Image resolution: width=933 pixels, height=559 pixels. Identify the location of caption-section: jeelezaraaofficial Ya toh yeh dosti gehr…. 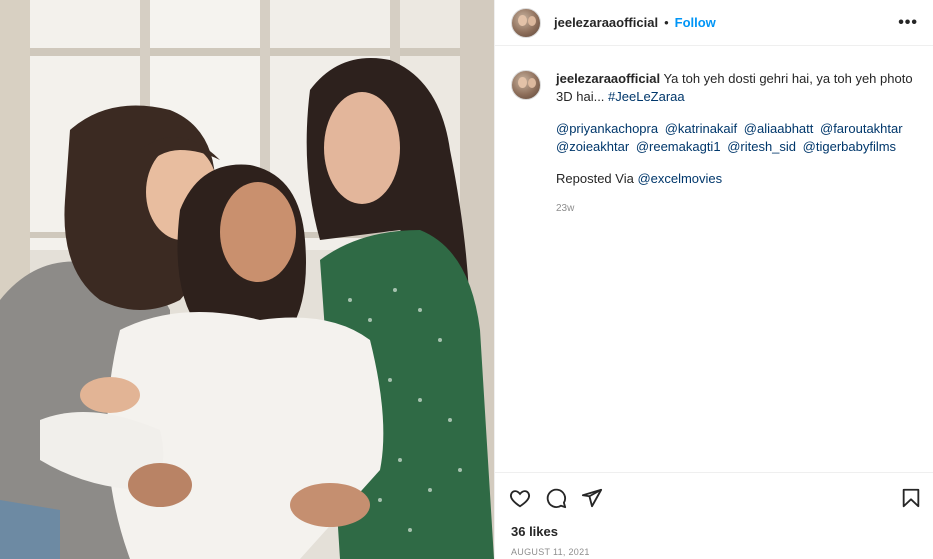
(716, 144).